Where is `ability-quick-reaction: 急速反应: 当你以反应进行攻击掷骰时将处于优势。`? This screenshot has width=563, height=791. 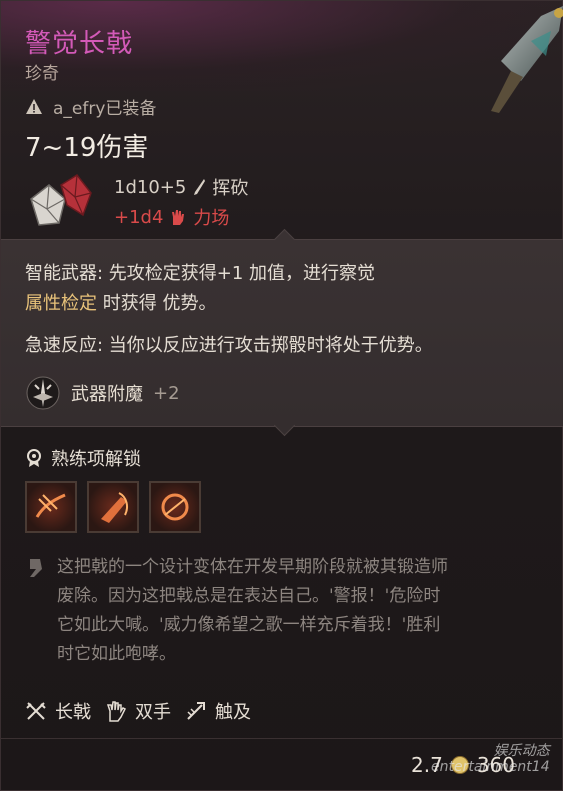
ability-quick-reaction: 急速反应: 当你以反应进行攻击掷骰时将处于优势。 is located at coordinates (229, 346).